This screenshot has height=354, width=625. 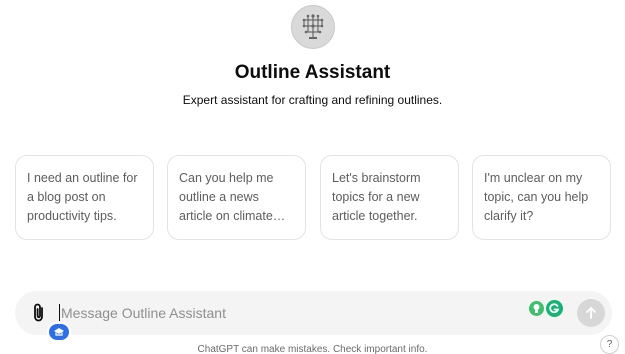 I want to click on arrow-up-icon, so click(x=591, y=313).